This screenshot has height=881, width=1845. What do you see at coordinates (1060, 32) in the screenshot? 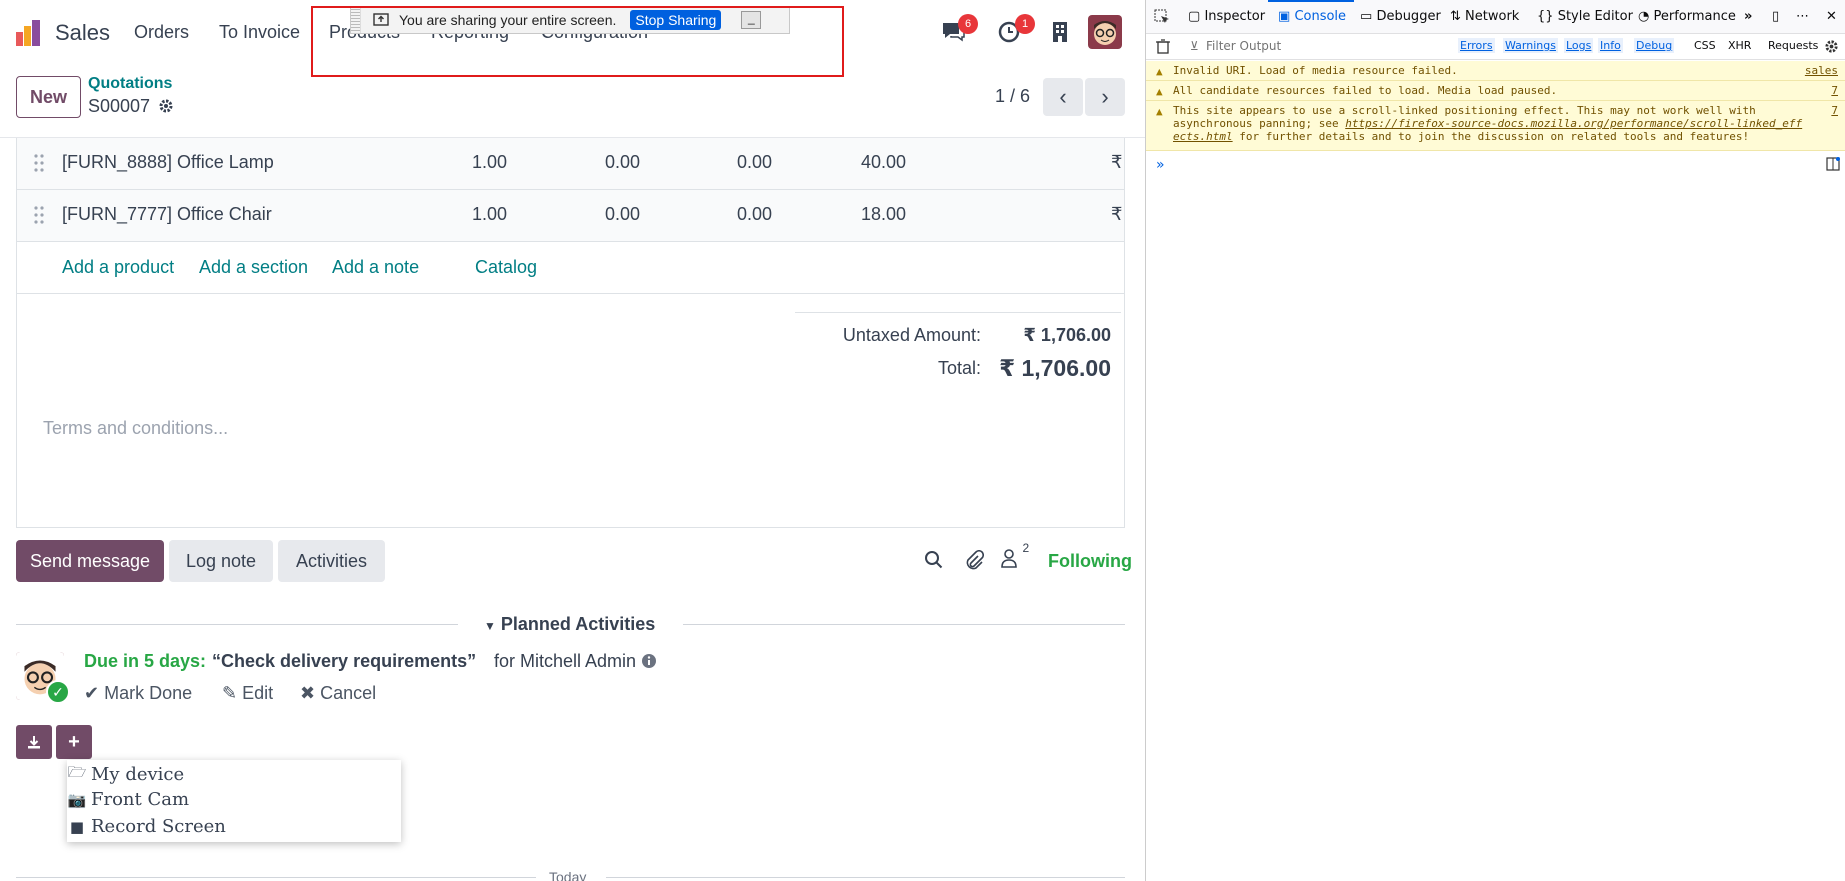
I see `building-icon` at bounding box center [1060, 32].